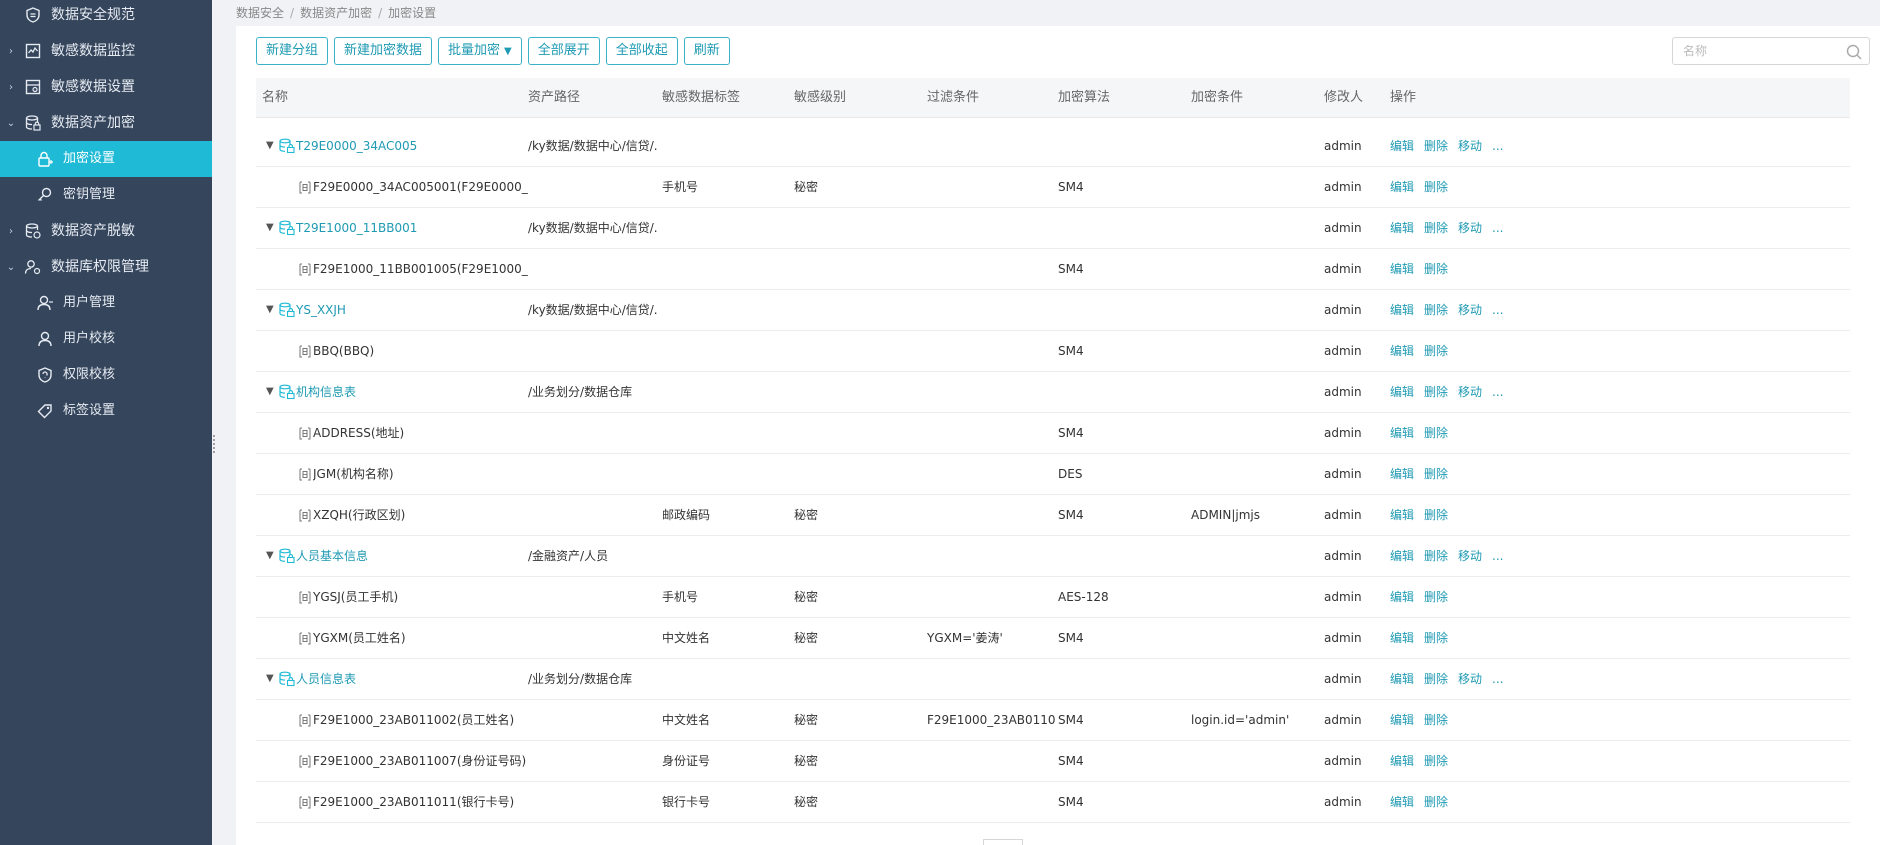 This screenshot has height=845, width=1880. Describe the element at coordinates (224, 422) in the screenshot. I see `splitter` at that location.